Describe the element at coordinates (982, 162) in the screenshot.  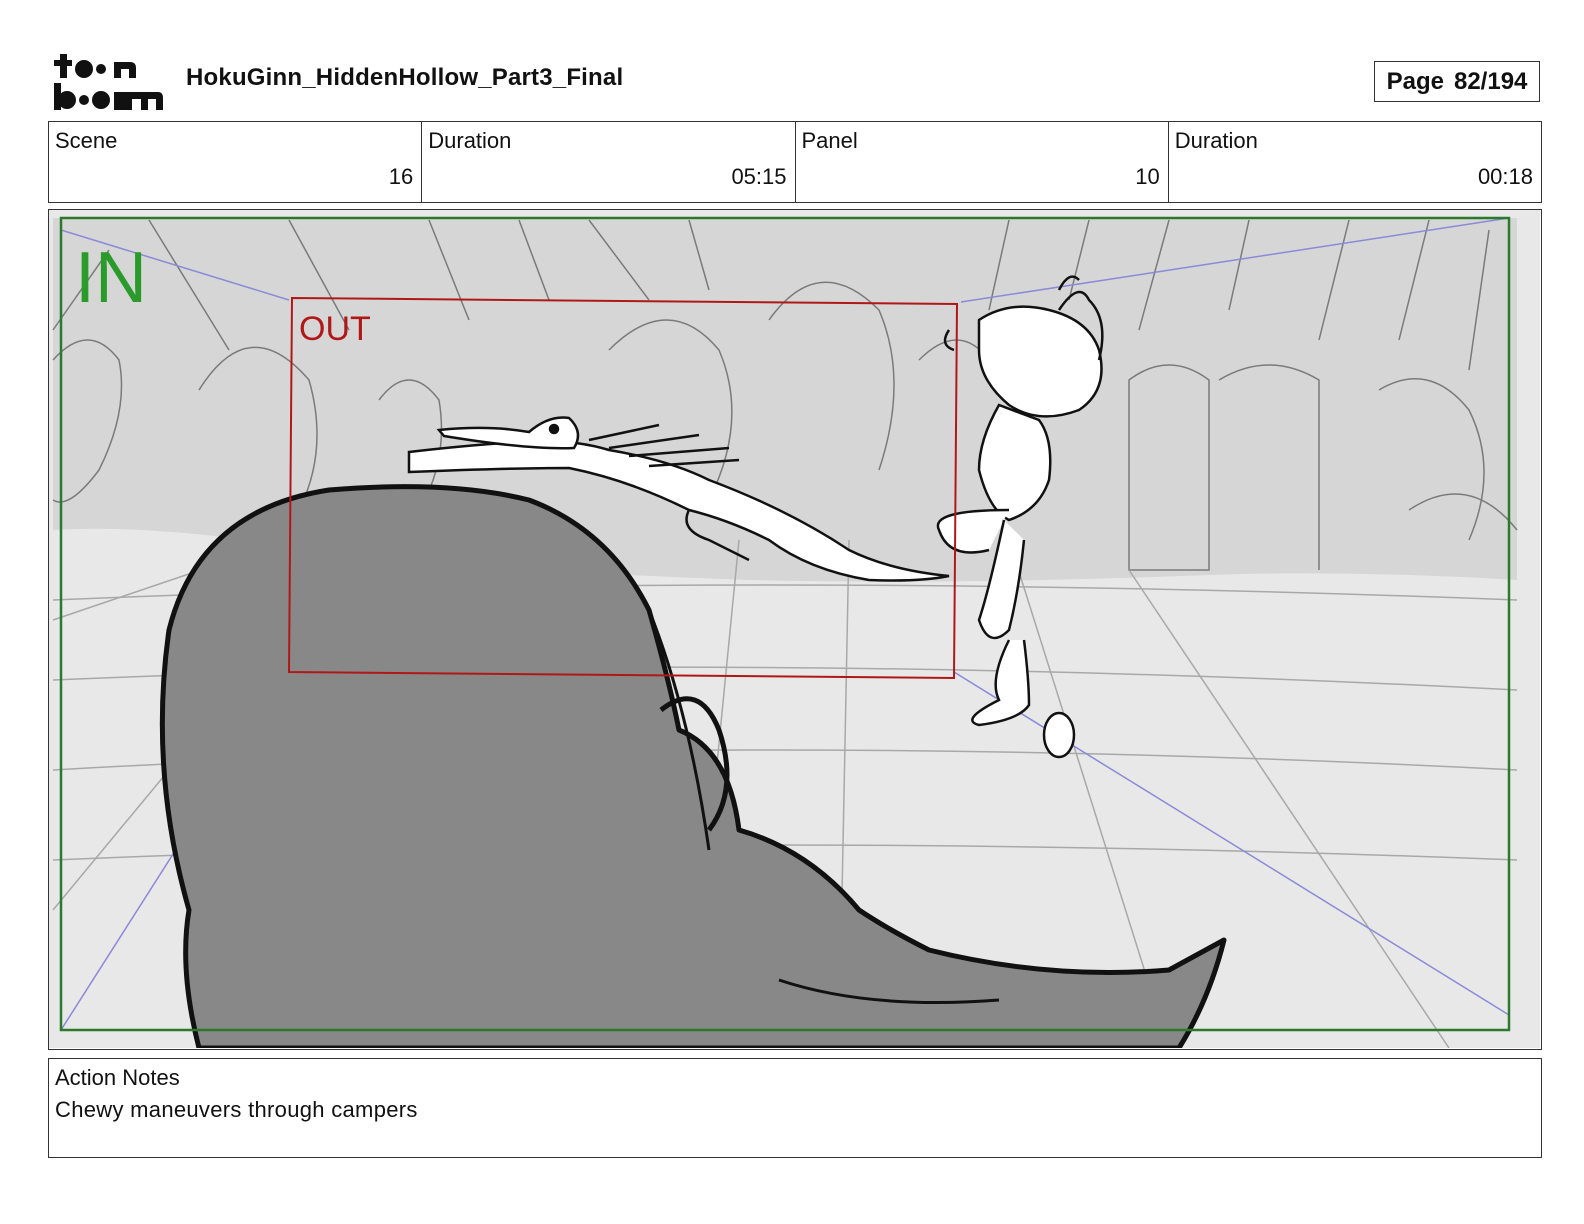
I see `panel-cell: Panel 10` at that location.